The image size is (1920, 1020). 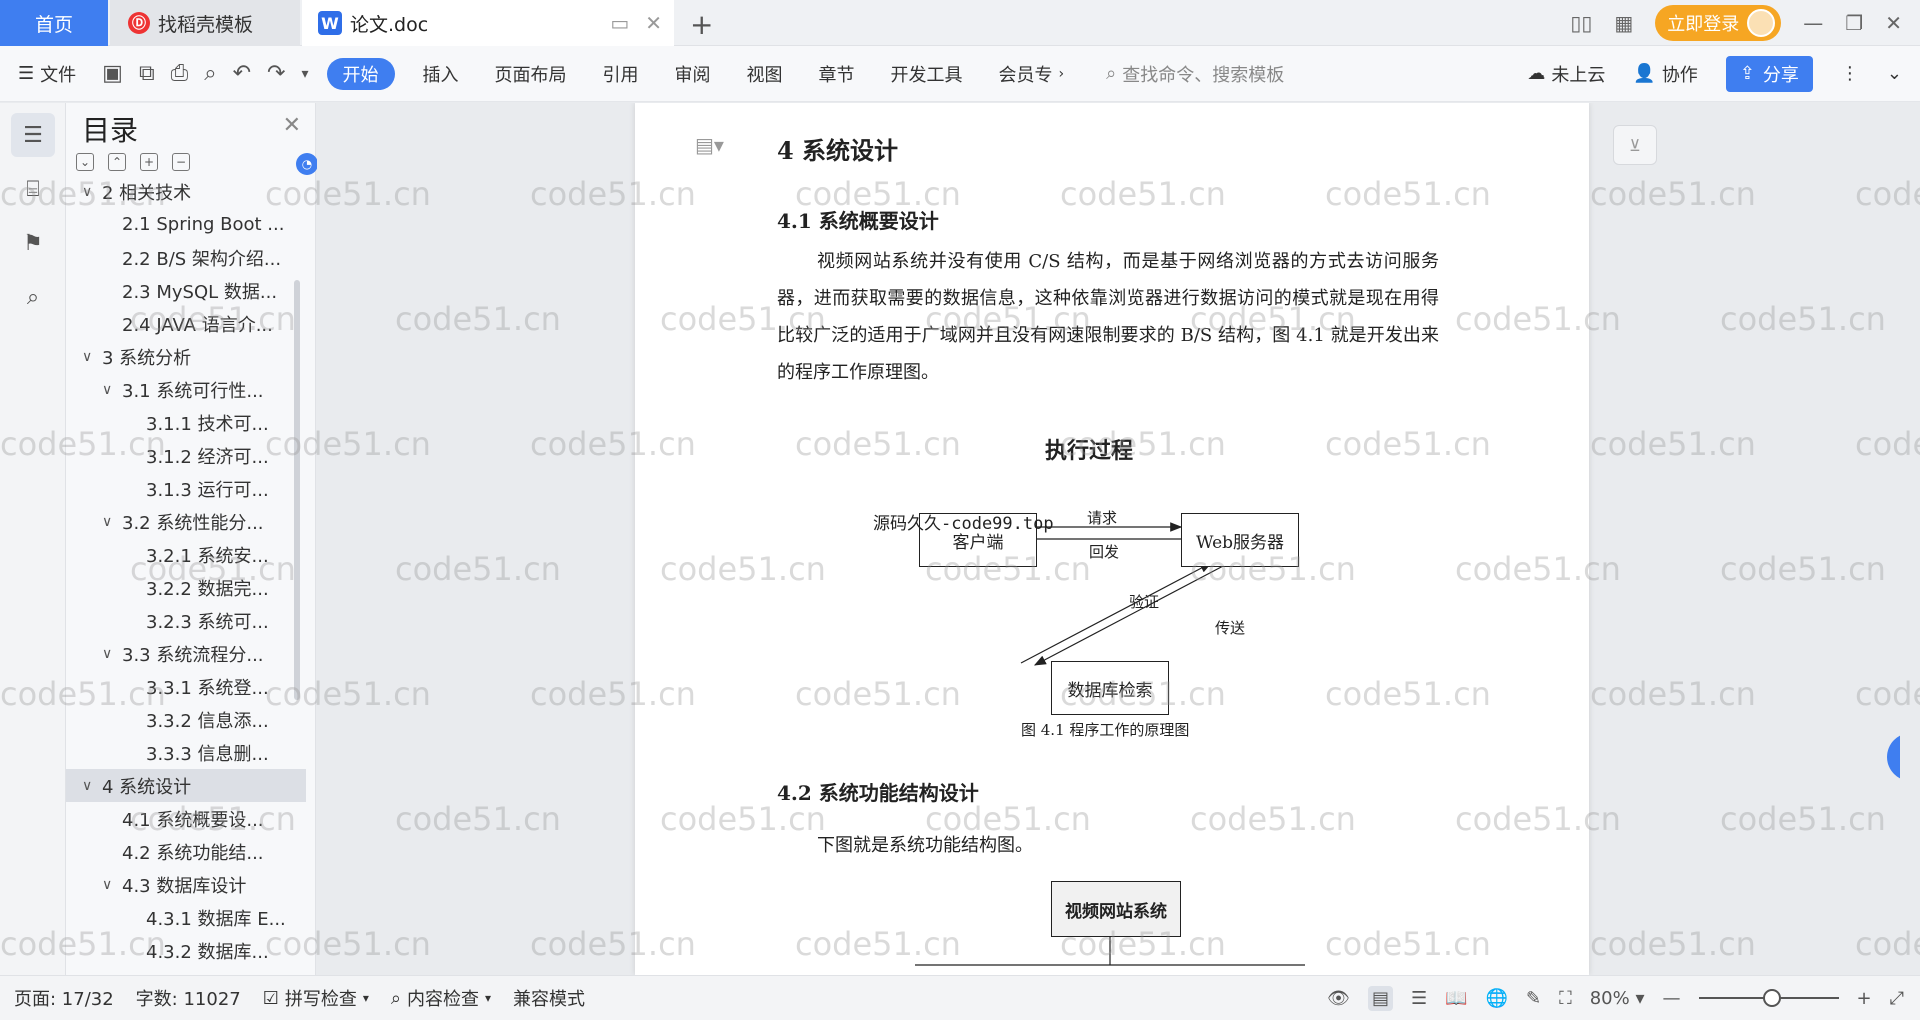 I want to click on share-button: ⇪ 分享, so click(x=1769, y=73).